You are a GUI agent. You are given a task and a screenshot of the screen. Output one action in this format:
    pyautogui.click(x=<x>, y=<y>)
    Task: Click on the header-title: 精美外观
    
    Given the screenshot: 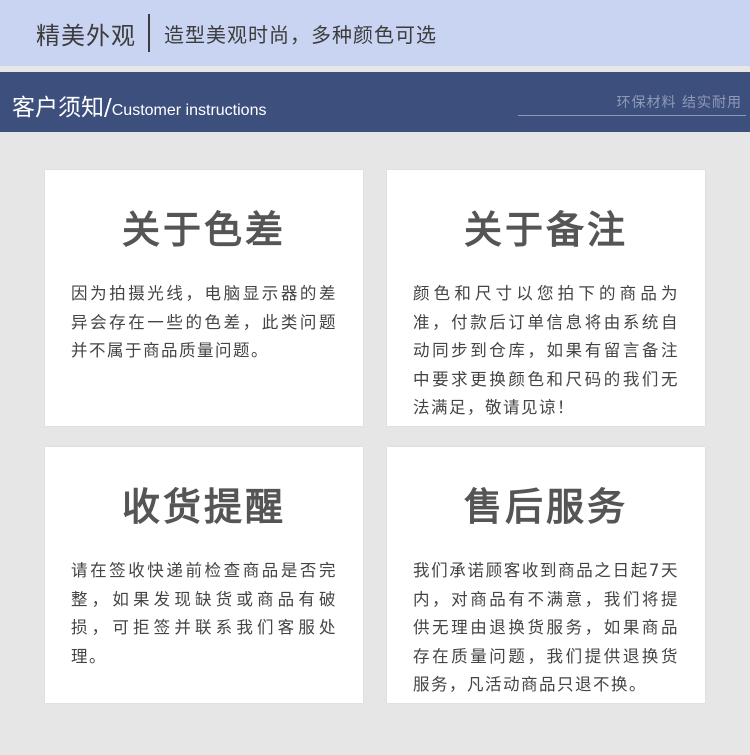 What is the action you would take?
    pyautogui.click(x=86, y=35)
    